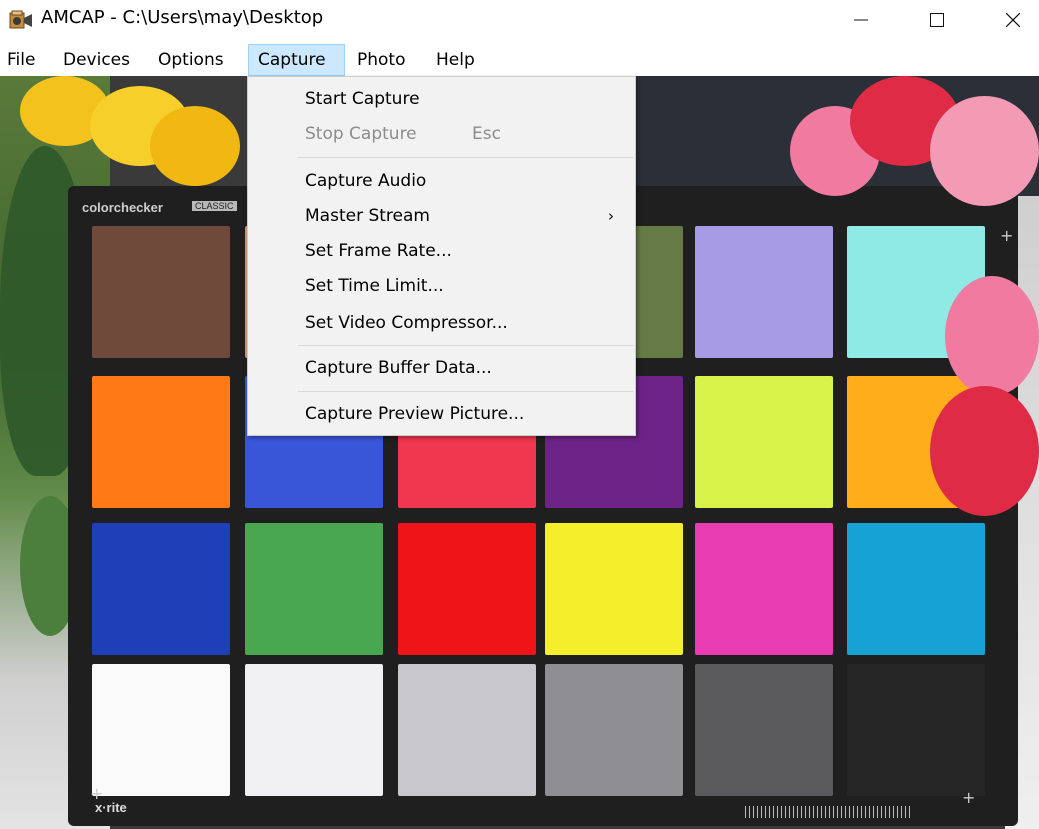  Describe the element at coordinates (441, 216) in the screenshot. I see `menu-item-master-stream: Master Stream ›` at that location.